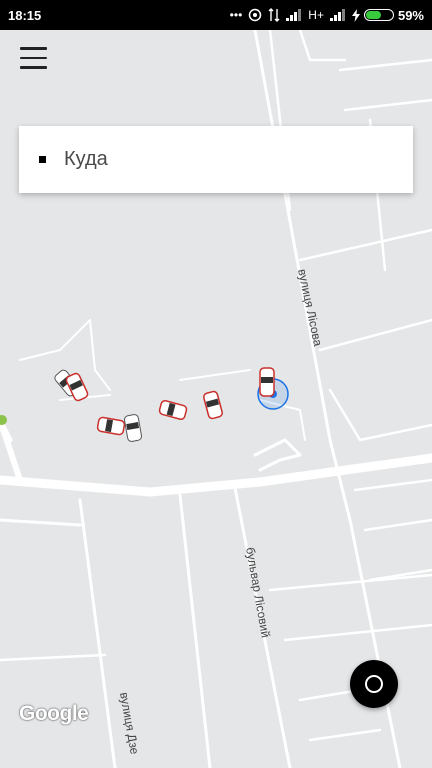 This screenshot has width=432, height=768. I want to click on battery-indicator: 59%, so click(387, 15).